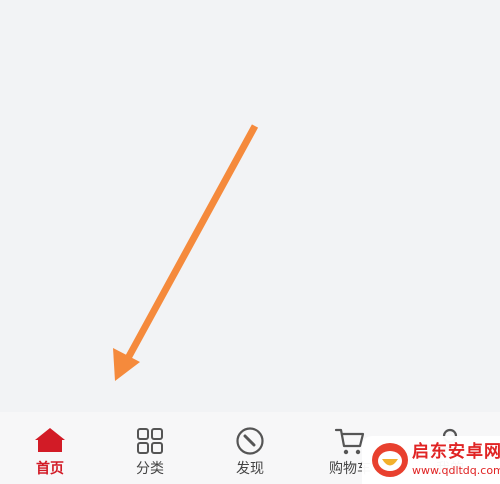 This screenshot has width=500, height=484. What do you see at coordinates (50, 440) in the screenshot?
I see `home-icon` at bounding box center [50, 440].